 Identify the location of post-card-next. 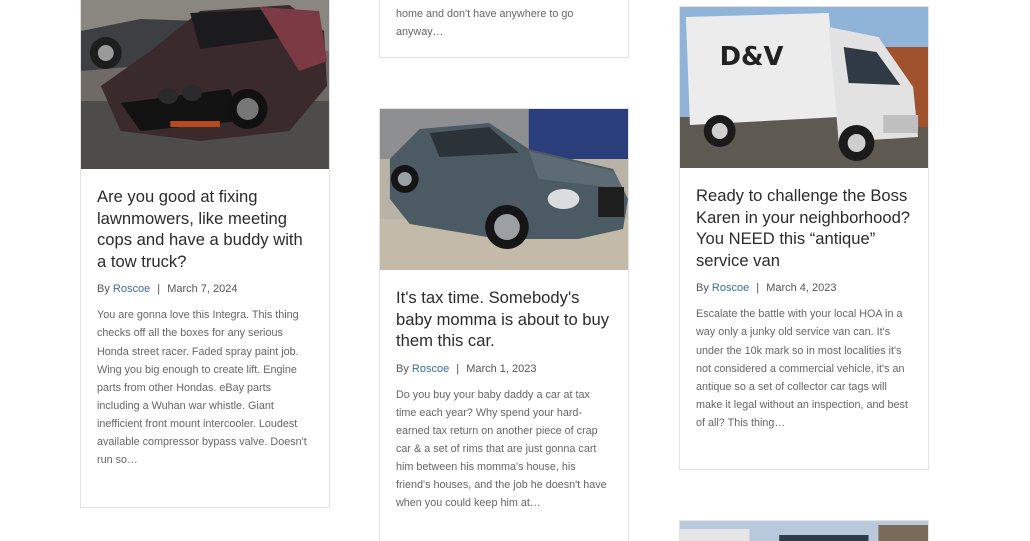
(804, 530).